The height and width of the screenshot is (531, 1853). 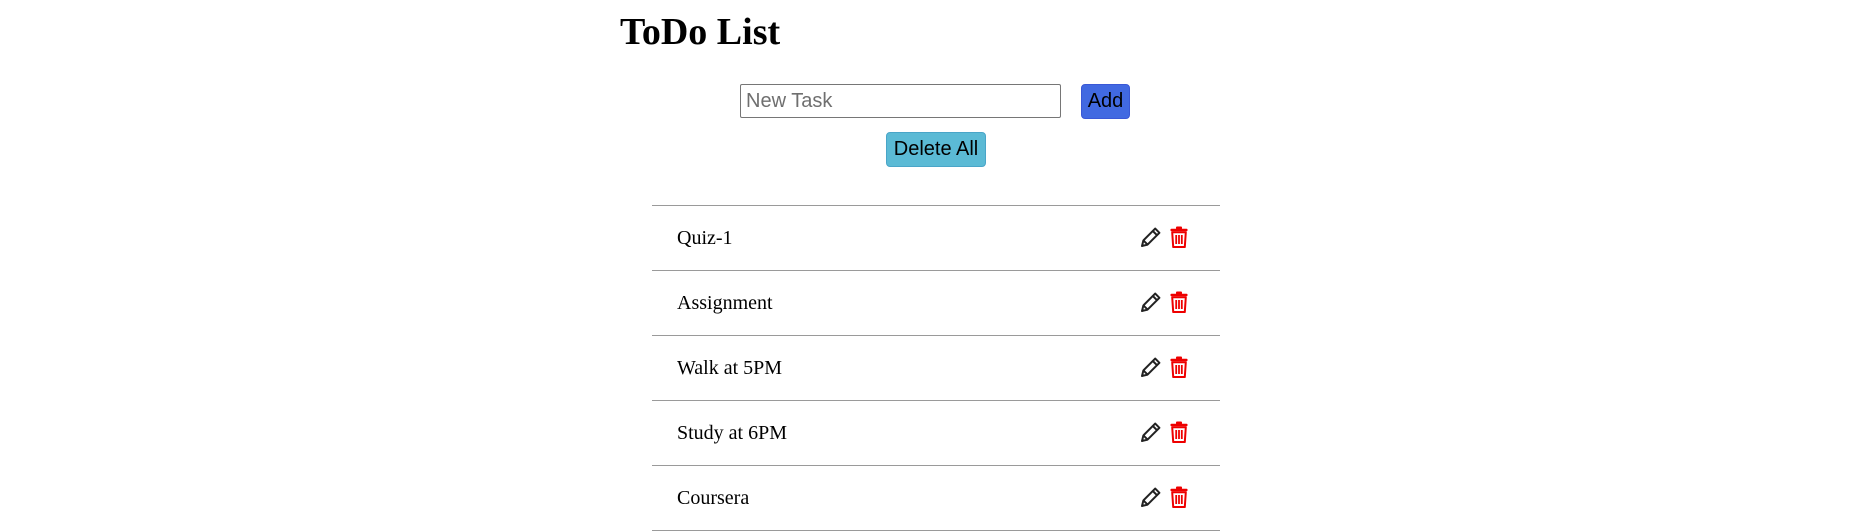 What do you see at coordinates (936, 238) in the screenshot?
I see `task-item: Quiz-1` at bounding box center [936, 238].